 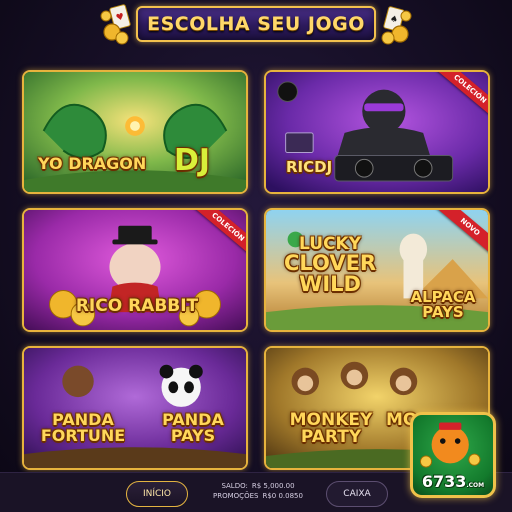 What do you see at coordinates (83, 427) in the screenshot?
I see `game-title: PANDA FORTUNE` at bounding box center [83, 427].